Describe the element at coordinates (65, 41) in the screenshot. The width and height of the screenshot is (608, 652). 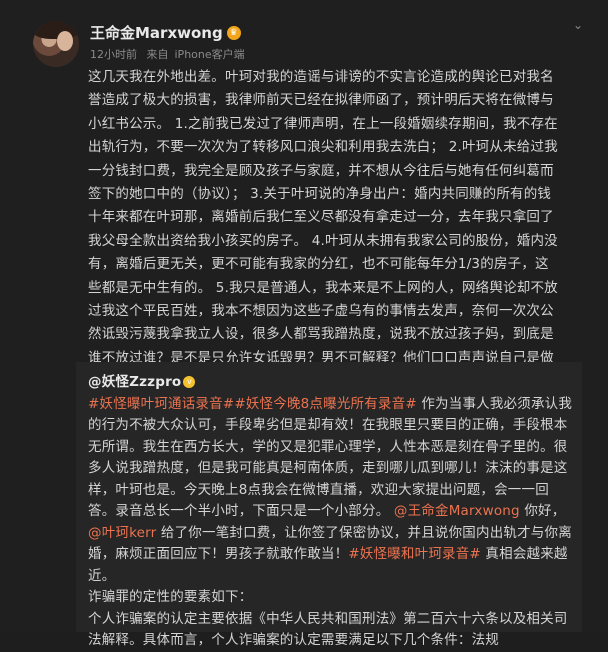
I see `avatar-face` at that location.